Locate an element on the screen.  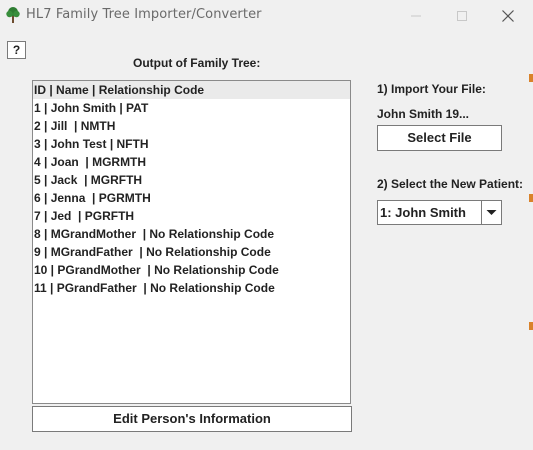
edit-person-button: Edit Person's Information is located at coordinates (192, 419).